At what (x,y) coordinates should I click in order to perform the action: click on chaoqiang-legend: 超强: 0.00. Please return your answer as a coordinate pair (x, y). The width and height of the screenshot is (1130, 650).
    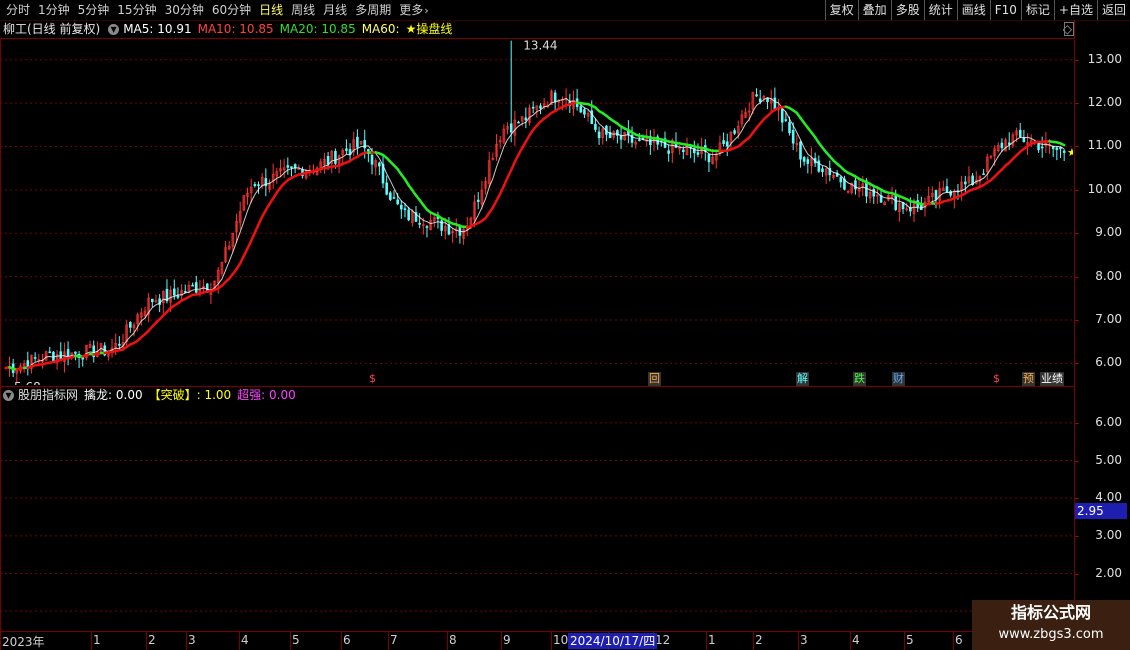
    Looking at the image, I should click on (266, 395).